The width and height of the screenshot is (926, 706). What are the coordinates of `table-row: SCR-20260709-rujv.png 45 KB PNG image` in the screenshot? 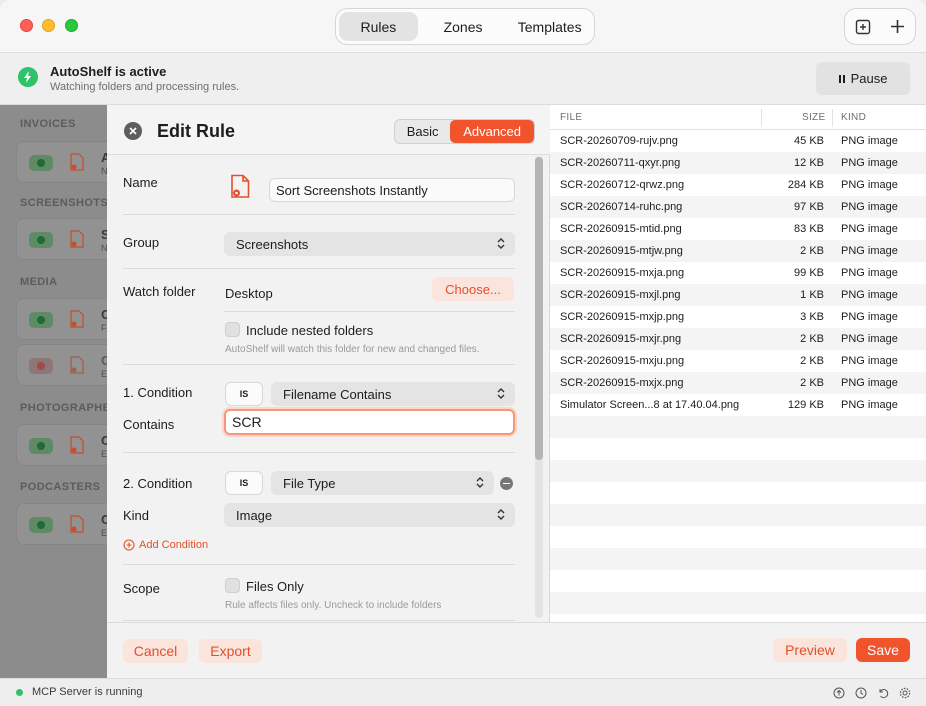 It's located at (738, 141).